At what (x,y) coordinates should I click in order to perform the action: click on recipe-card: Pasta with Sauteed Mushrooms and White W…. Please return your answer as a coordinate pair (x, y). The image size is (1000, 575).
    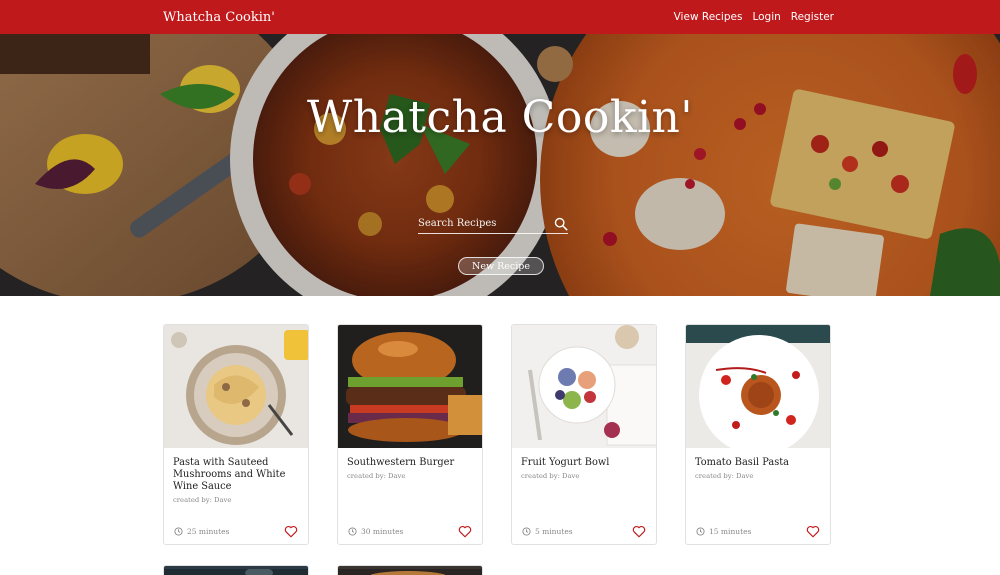
    Looking at the image, I should click on (236, 434).